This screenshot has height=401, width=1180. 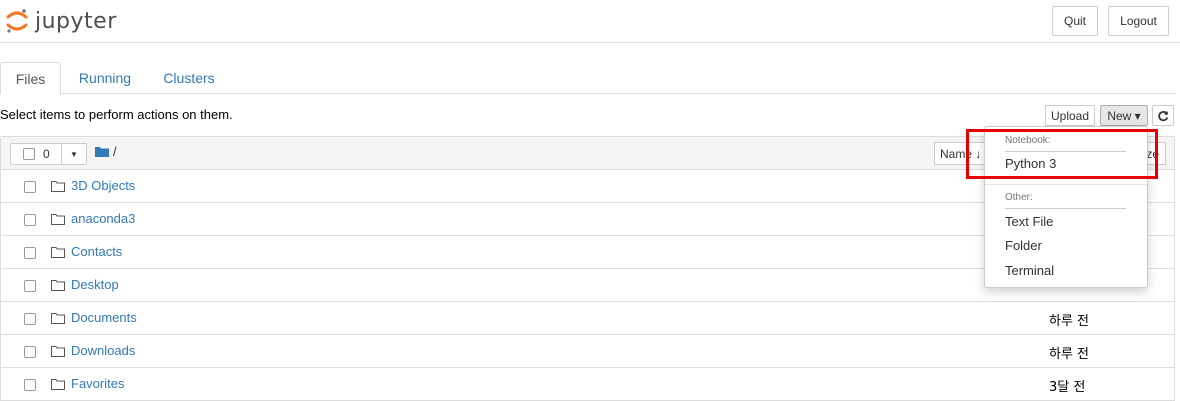 I want to click on breadcrumb: /, so click(x=106, y=151).